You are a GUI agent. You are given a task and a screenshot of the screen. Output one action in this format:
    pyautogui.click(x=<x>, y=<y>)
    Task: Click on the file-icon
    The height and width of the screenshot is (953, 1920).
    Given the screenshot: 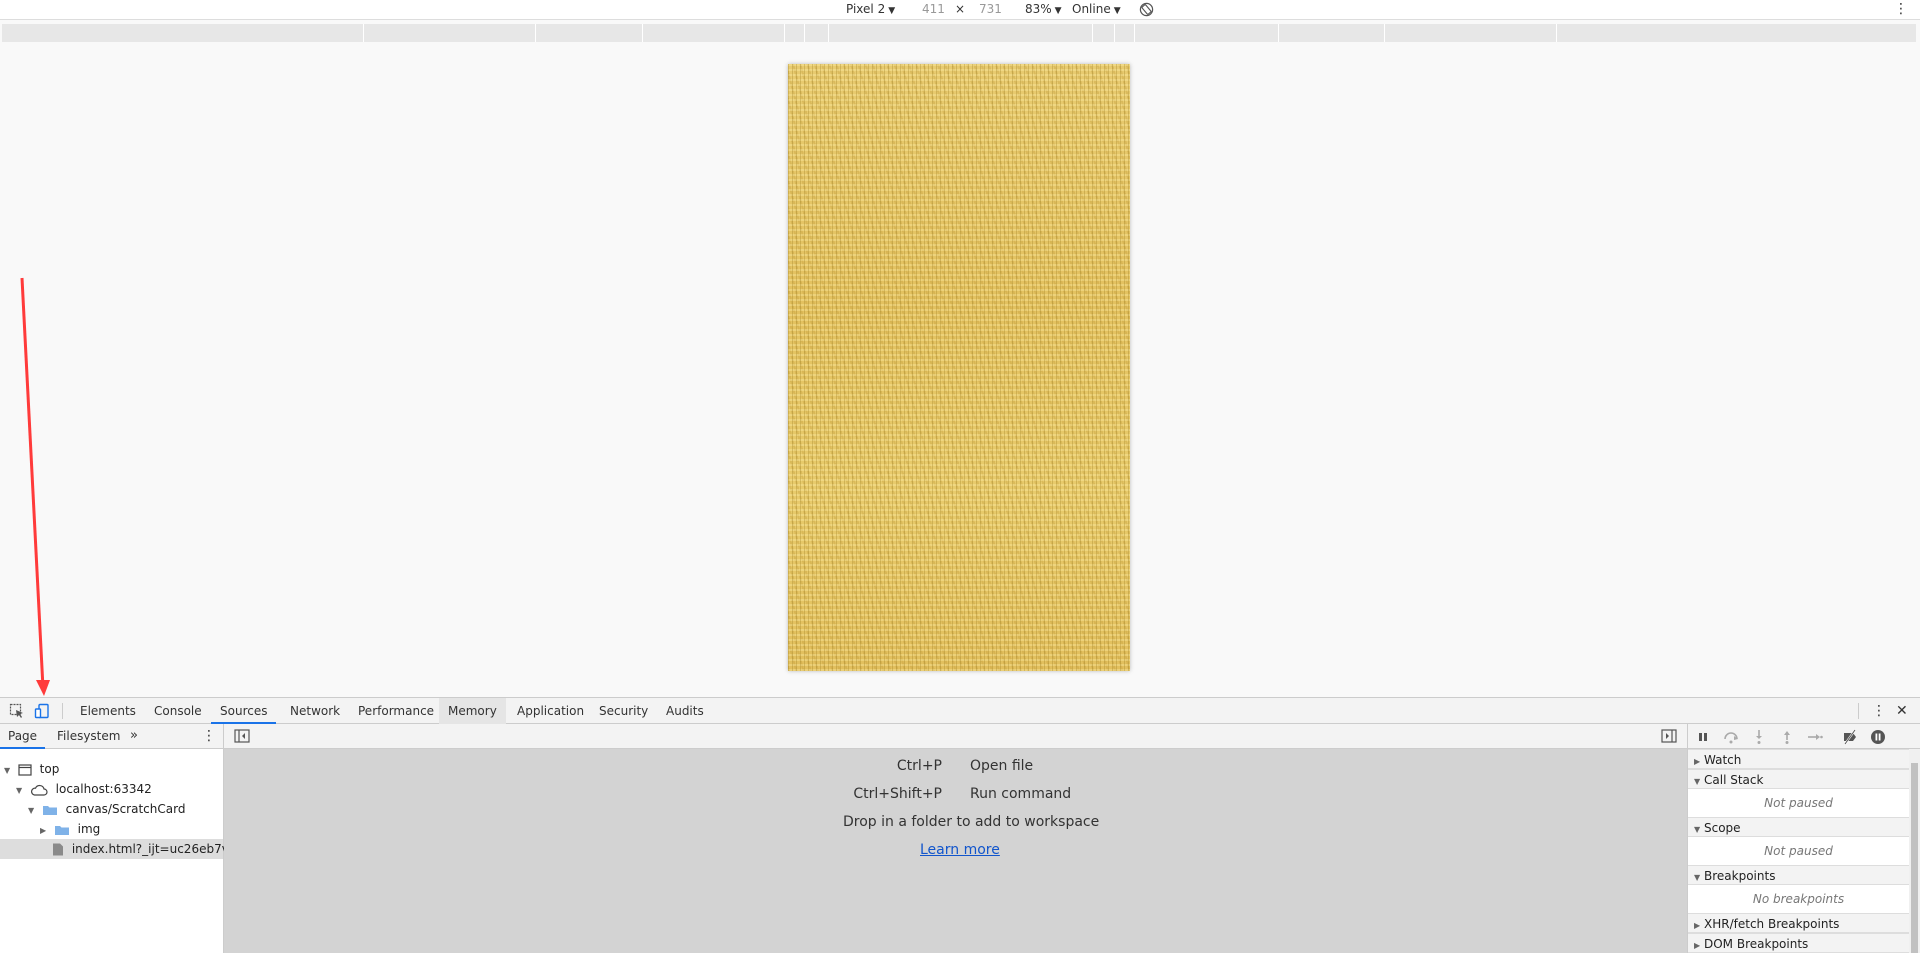 What is the action you would take?
    pyautogui.click(x=58, y=849)
    